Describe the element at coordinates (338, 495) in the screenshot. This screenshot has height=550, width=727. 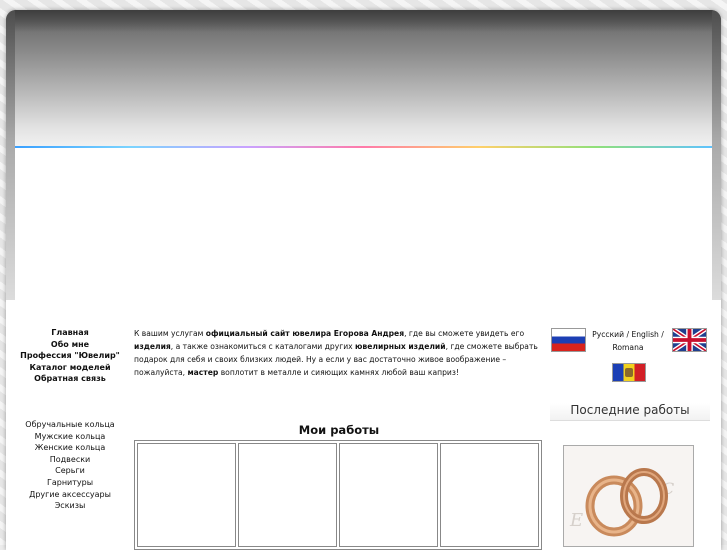
I see `works-gallery` at that location.